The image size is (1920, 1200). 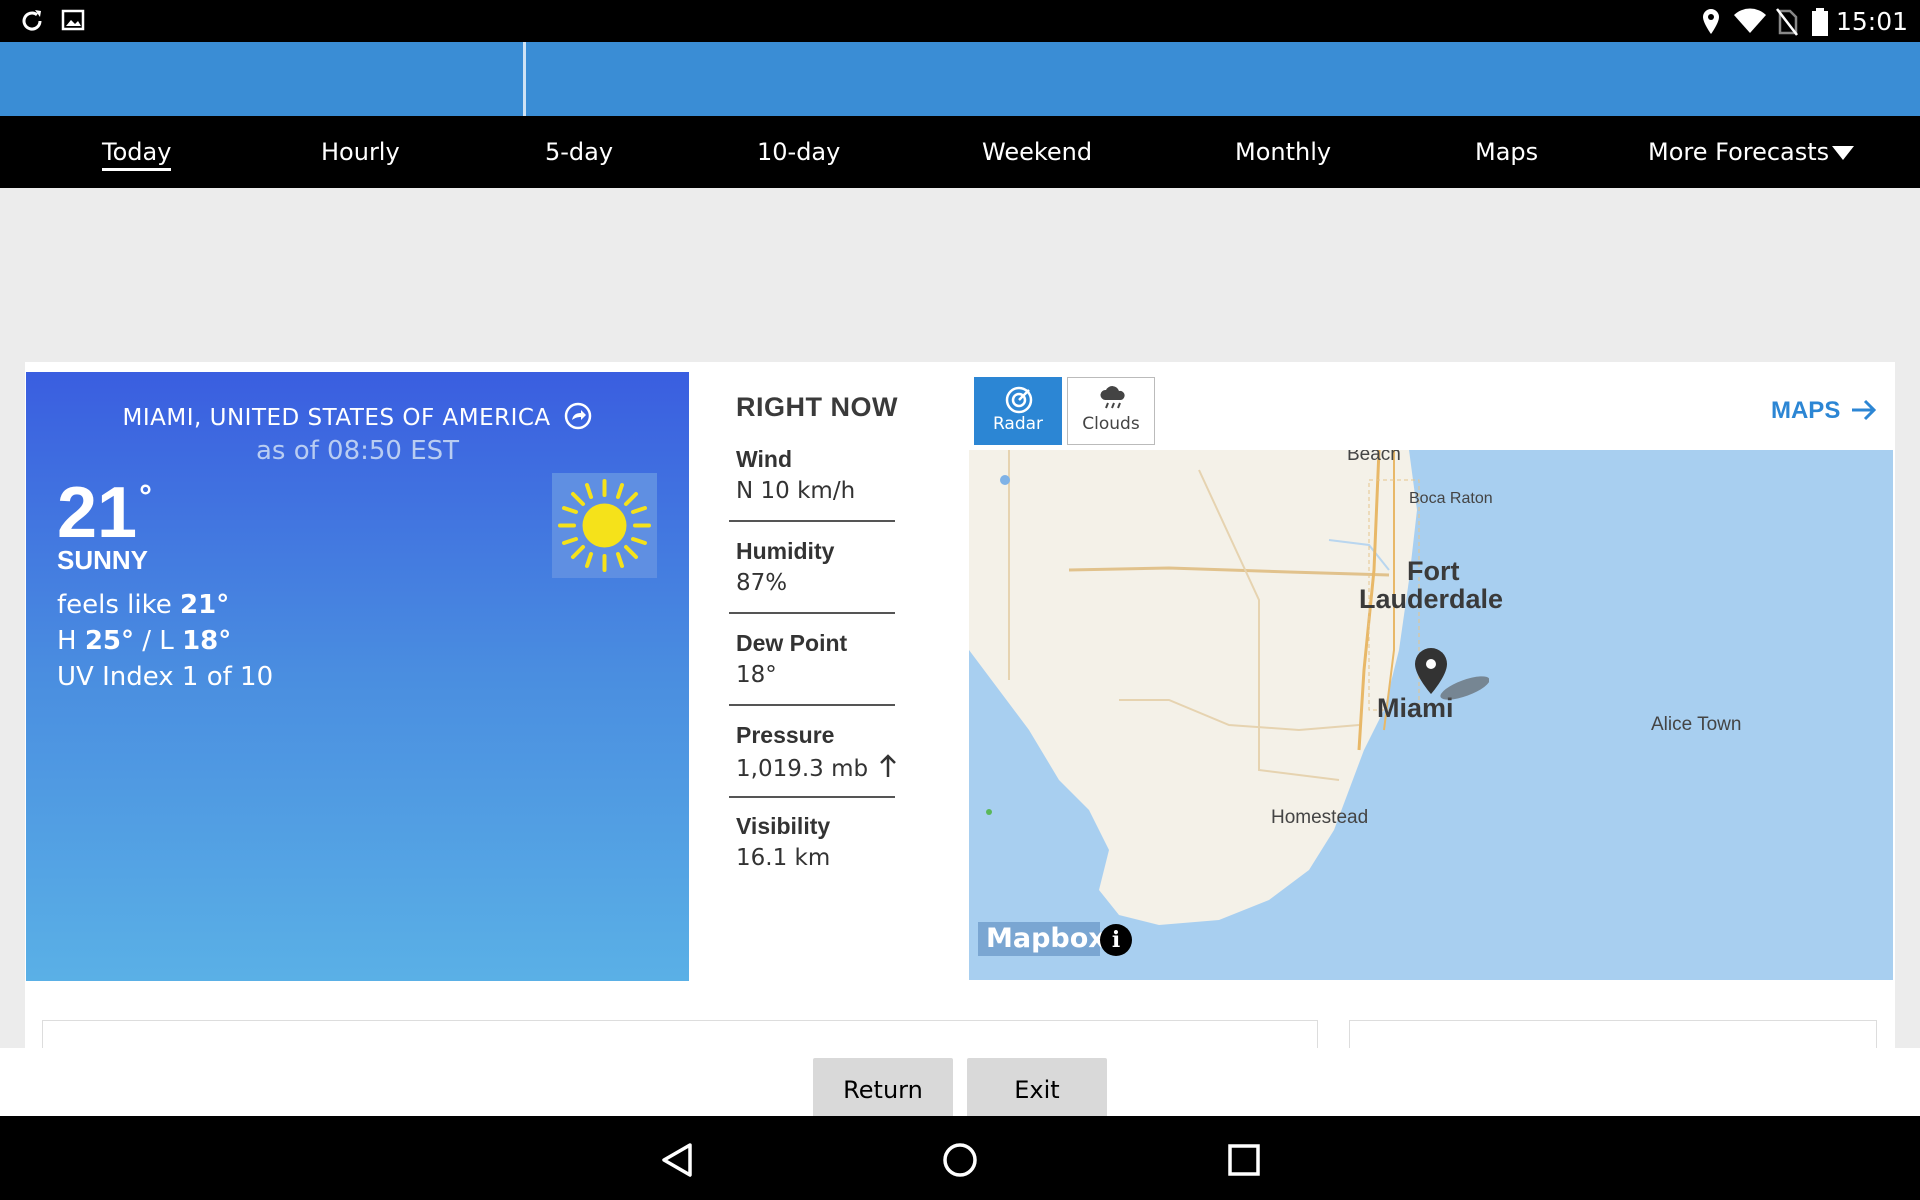 What do you see at coordinates (1820, 22) in the screenshot?
I see `battery-icon` at bounding box center [1820, 22].